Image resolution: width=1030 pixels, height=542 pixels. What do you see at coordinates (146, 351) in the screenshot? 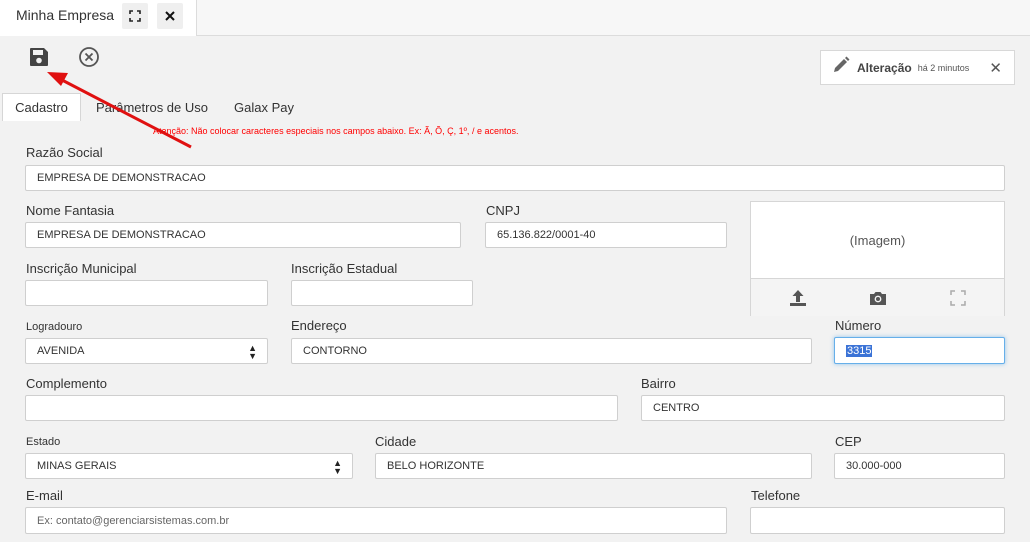
I see `logradouro-select: AVENIDA ▲ ▼` at bounding box center [146, 351].